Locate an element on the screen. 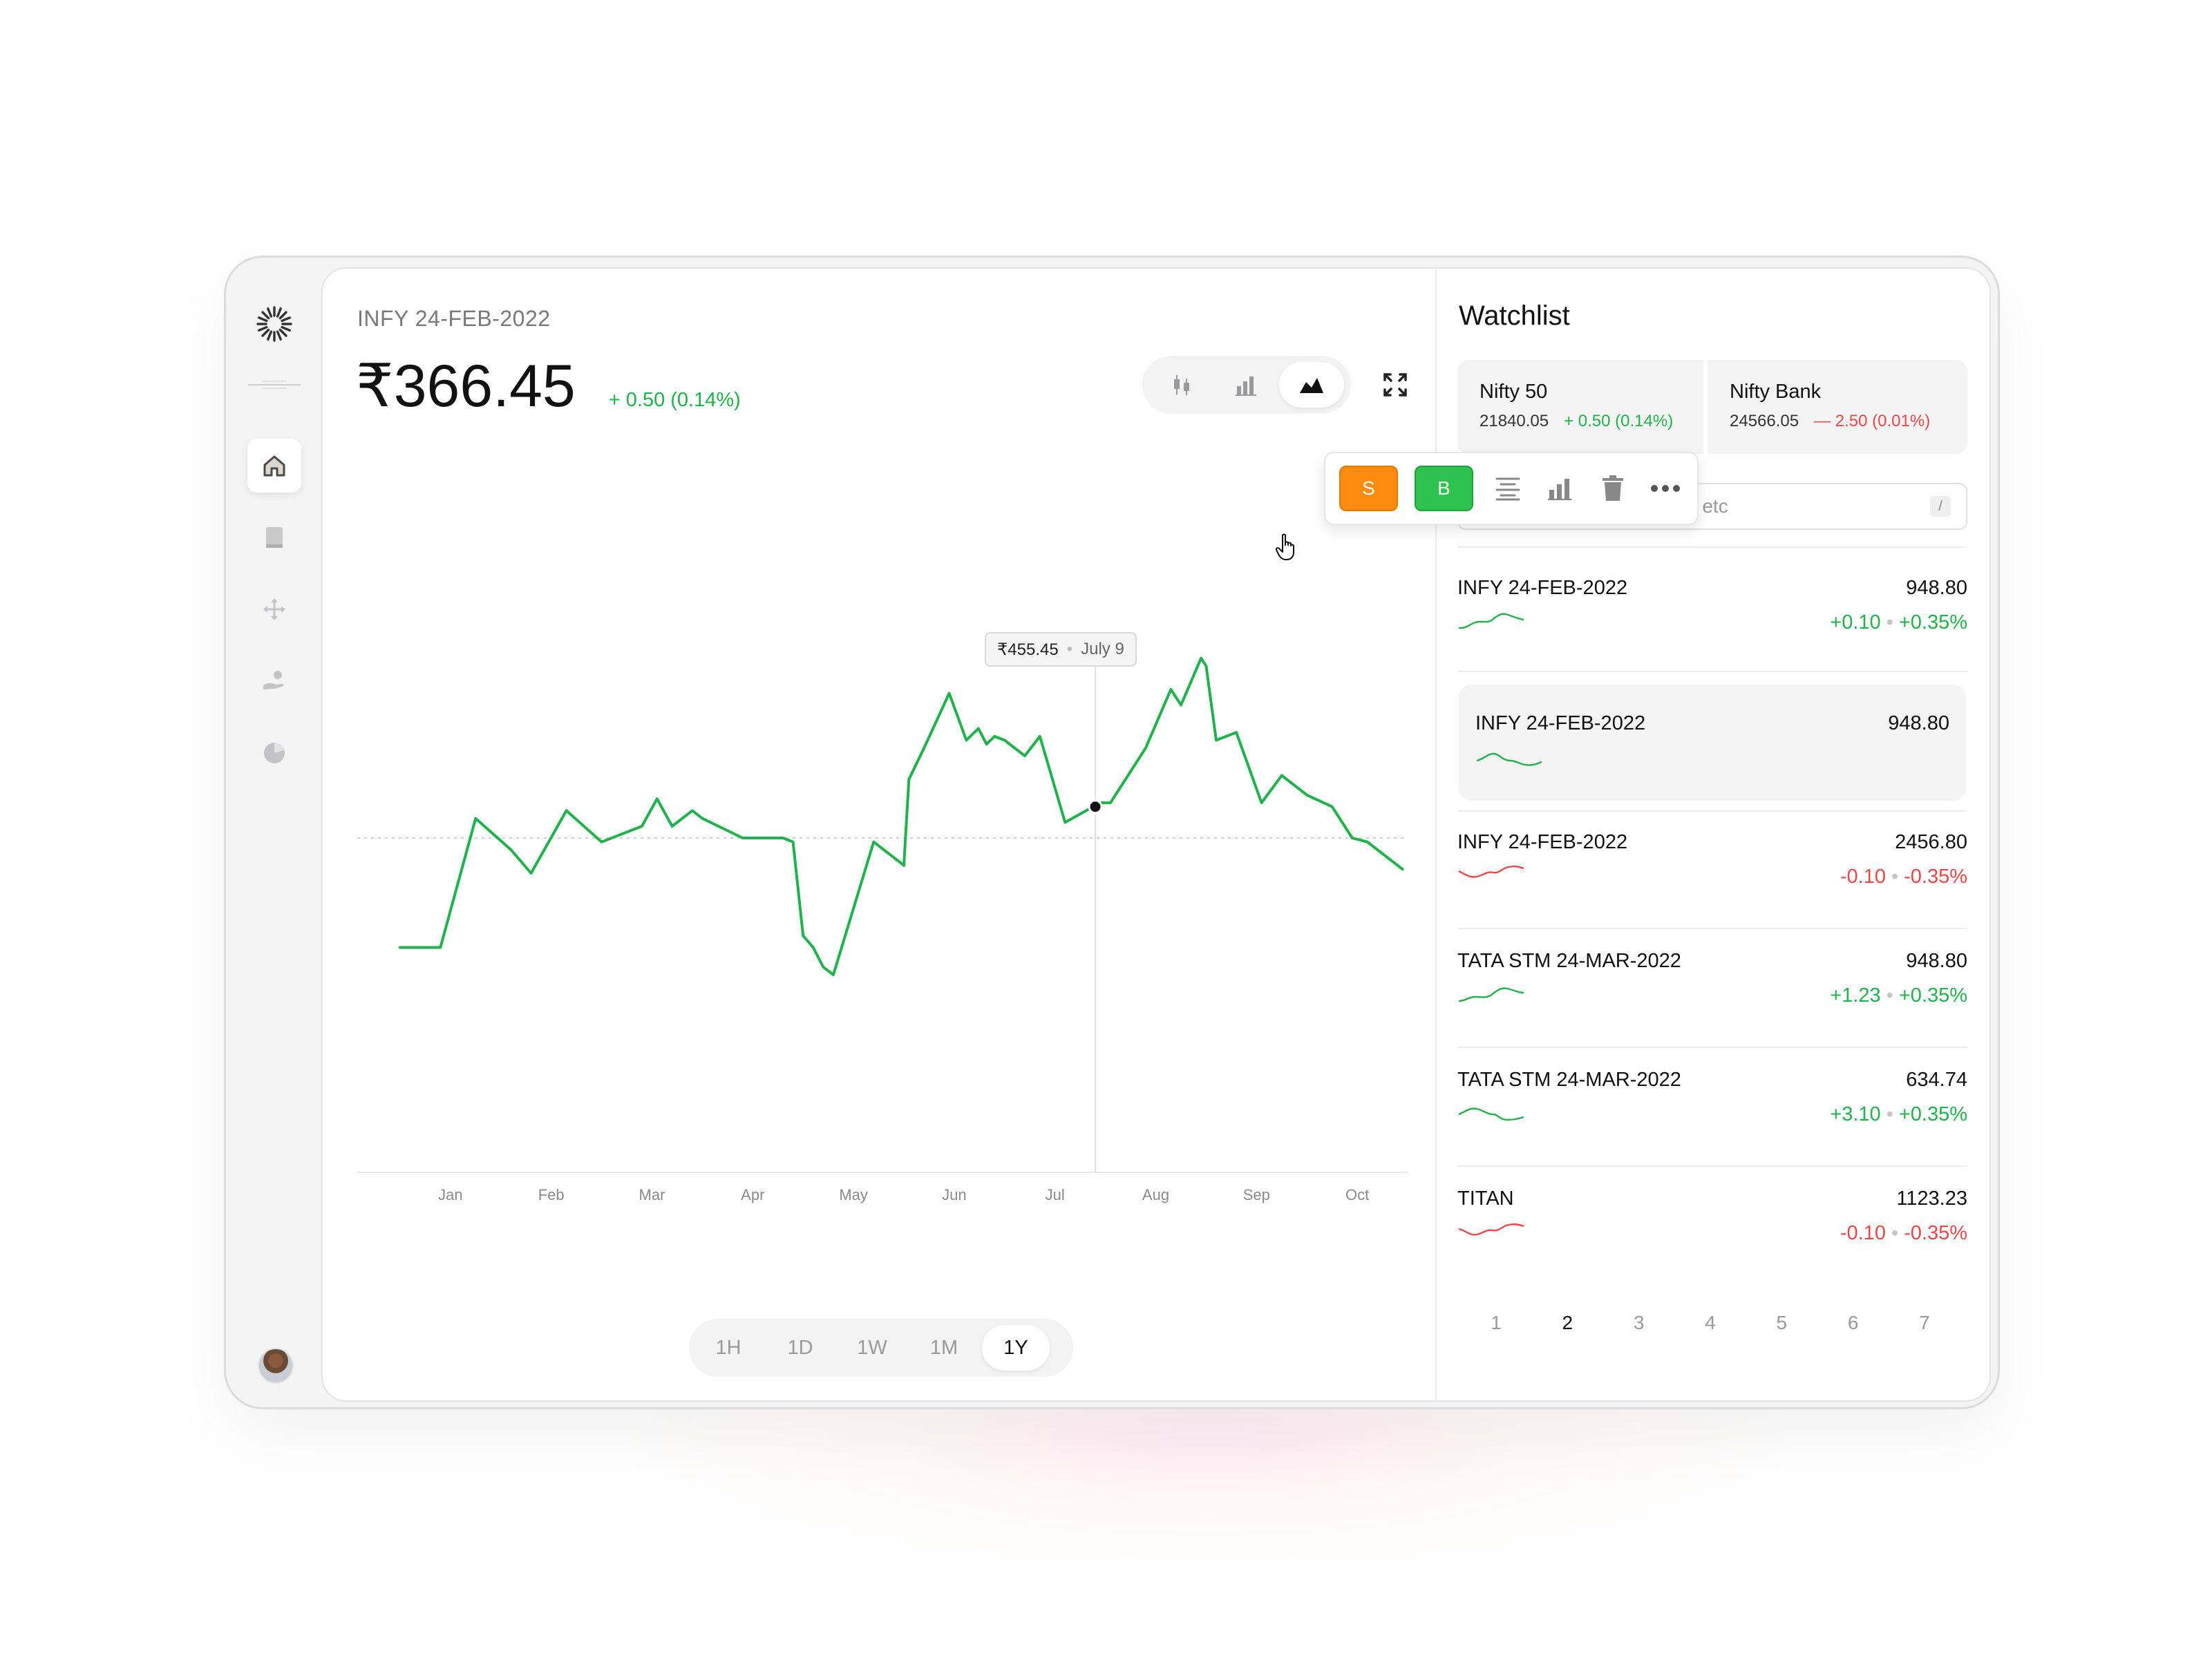 This screenshot has height=1658, width=2212. tooltip-price: ₹455.45 is located at coordinates (1028, 649).